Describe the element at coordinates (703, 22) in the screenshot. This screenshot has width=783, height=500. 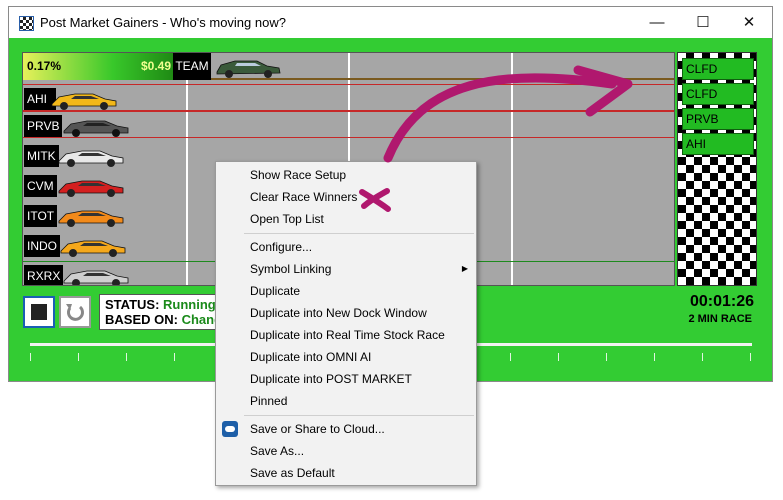
I see `maximize-button: ☐` at that location.